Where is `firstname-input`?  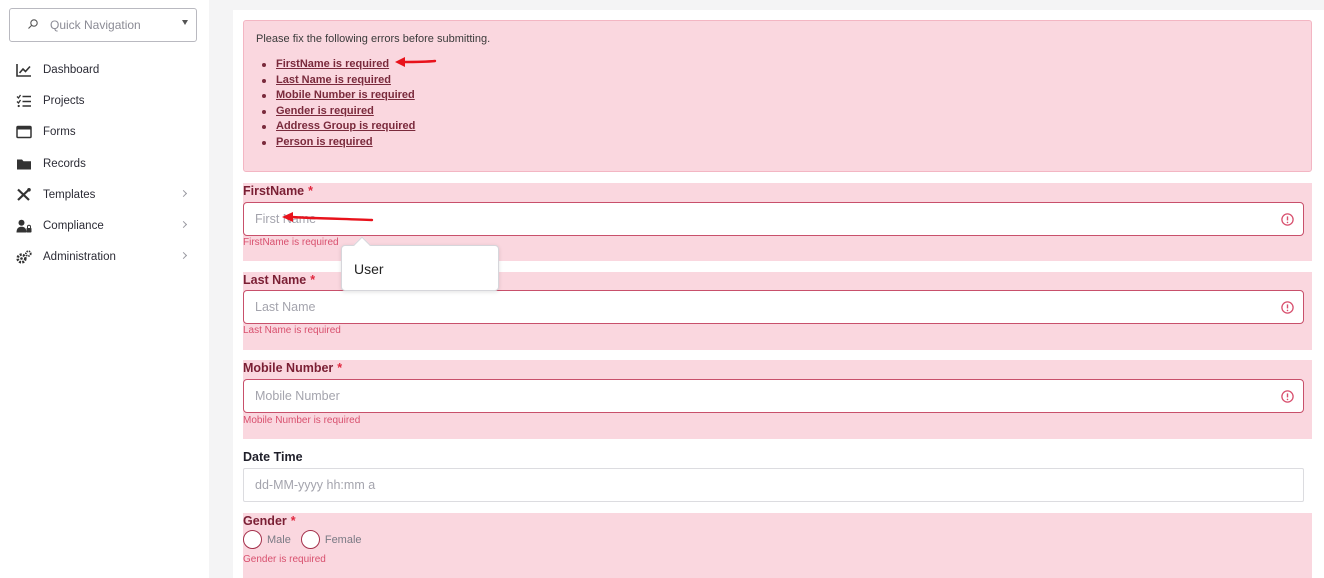 firstname-input is located at coordinates (773, 219).